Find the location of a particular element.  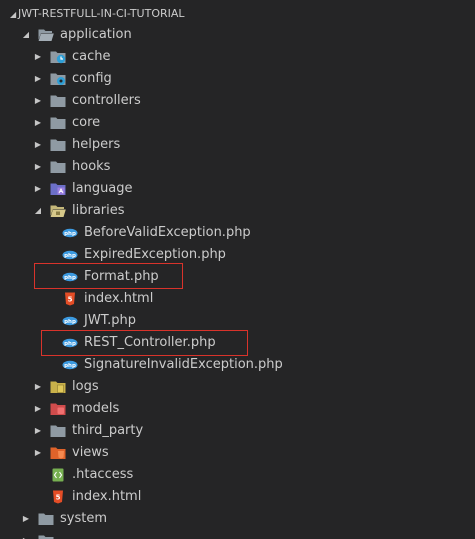

folder-label: views is located at coordinates (90, 452).